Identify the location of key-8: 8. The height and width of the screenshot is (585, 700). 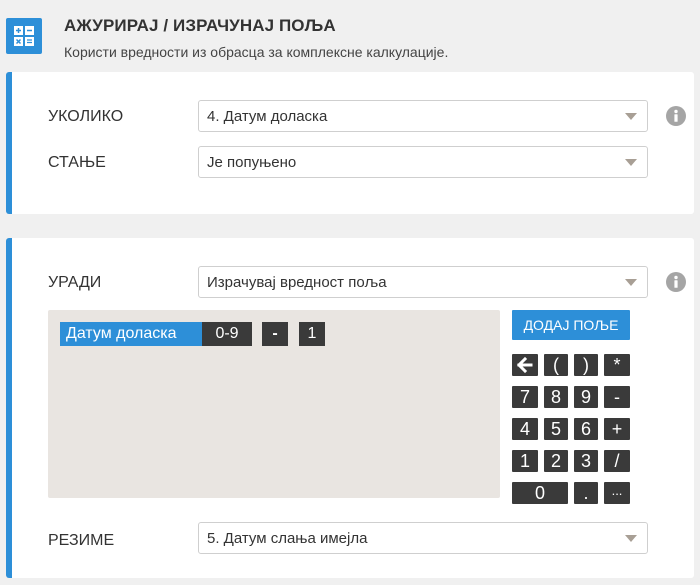
(556, 397).